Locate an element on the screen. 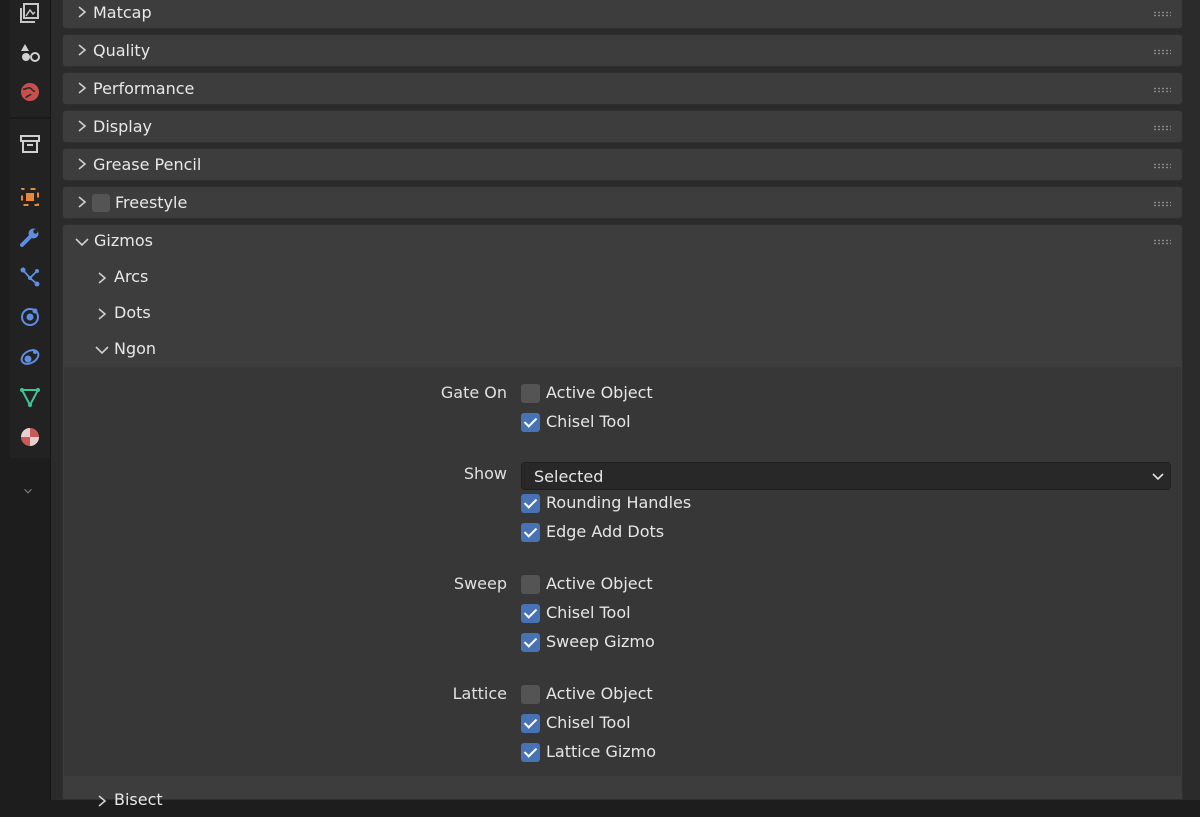  material-icon is located at coordinates (30, 437).